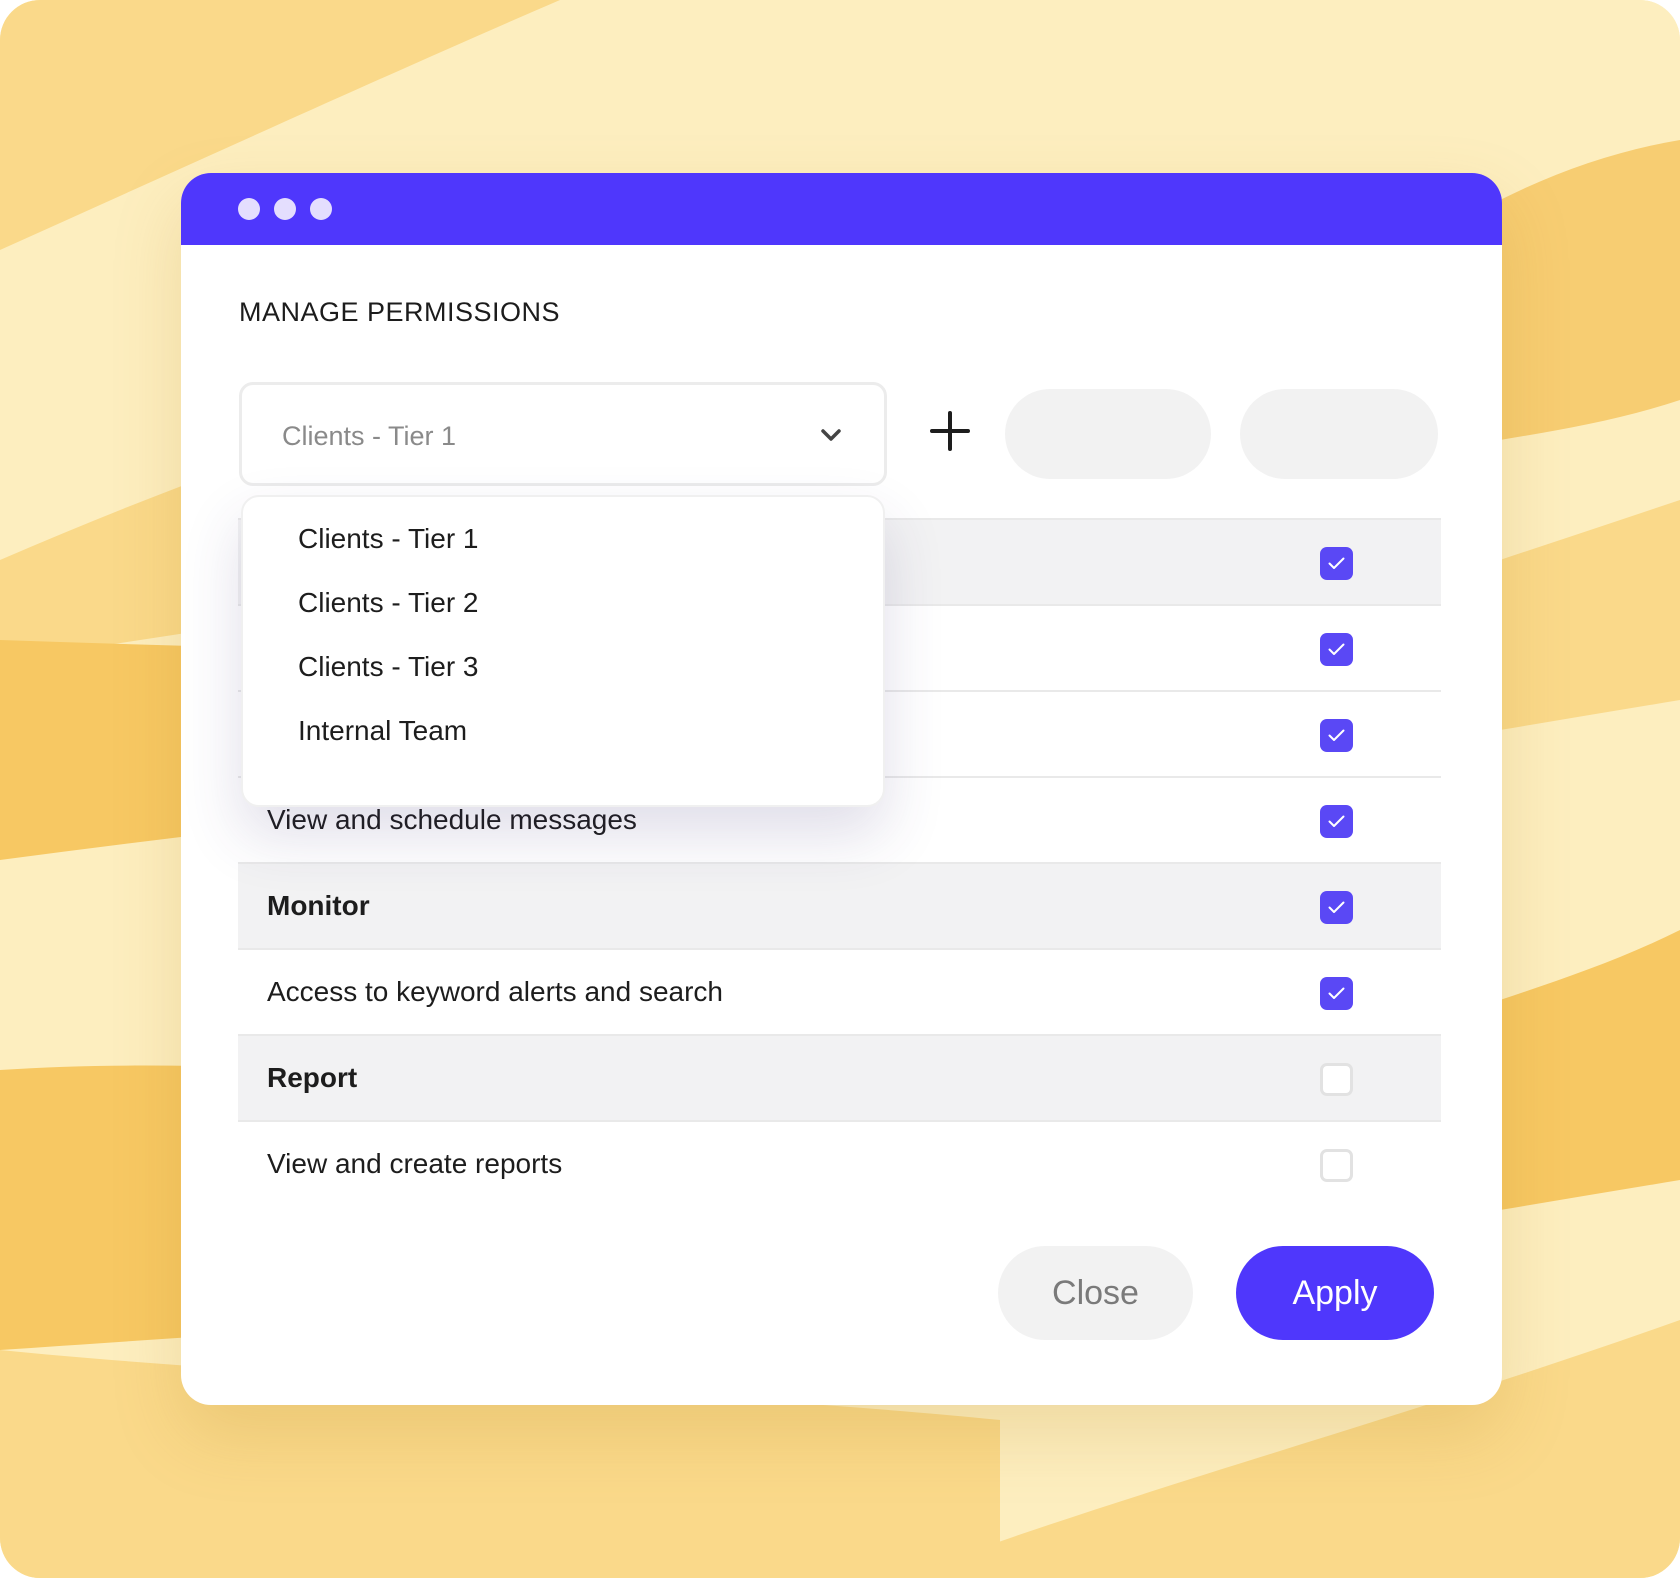 The height and width of the screenshot is (1578, 1680). Describe the element at coordinates (839, 1163) in the screenshot. I see `permission-row: View and create reports` at that location.